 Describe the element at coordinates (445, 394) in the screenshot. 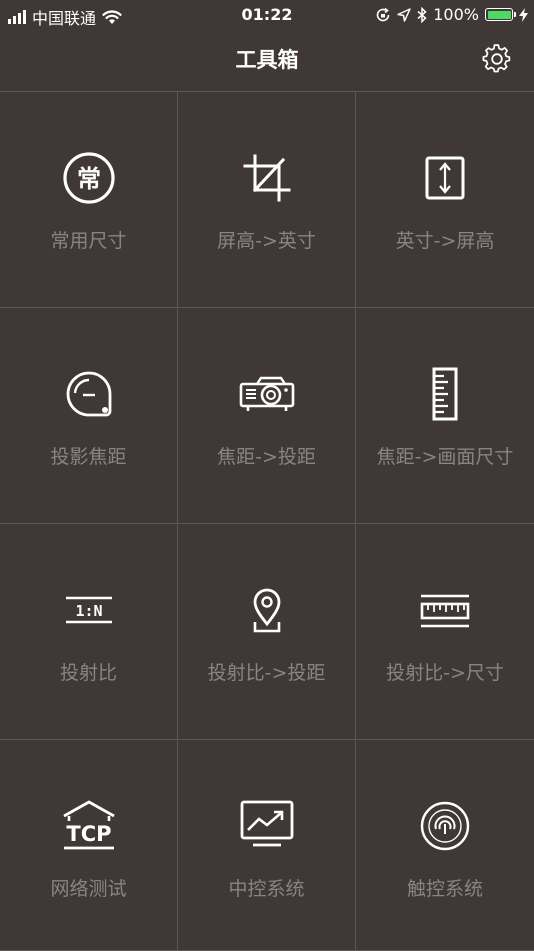

I see `ruler-icon` at that location.